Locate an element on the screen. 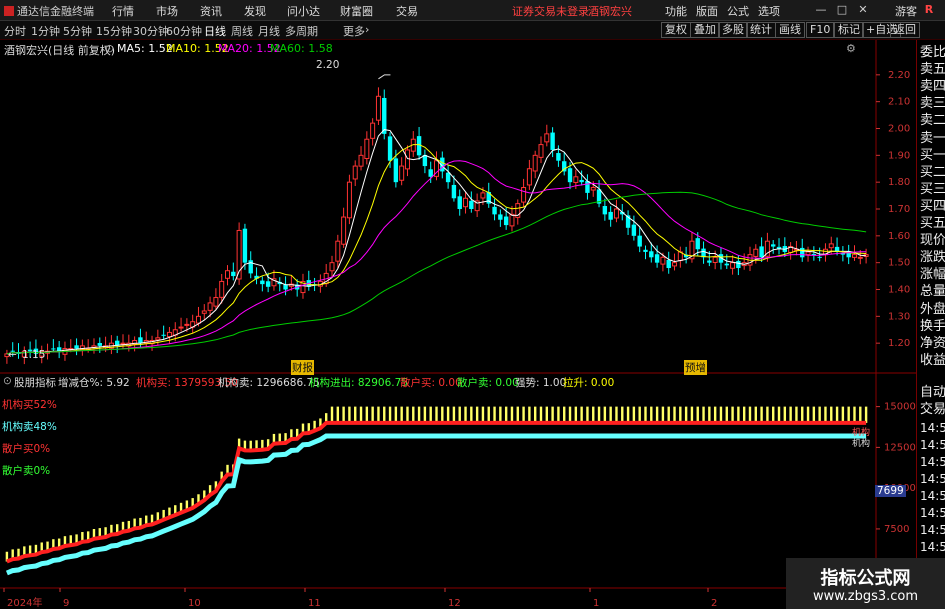  side-item: 卖四 is located at coordinates (932, 87).